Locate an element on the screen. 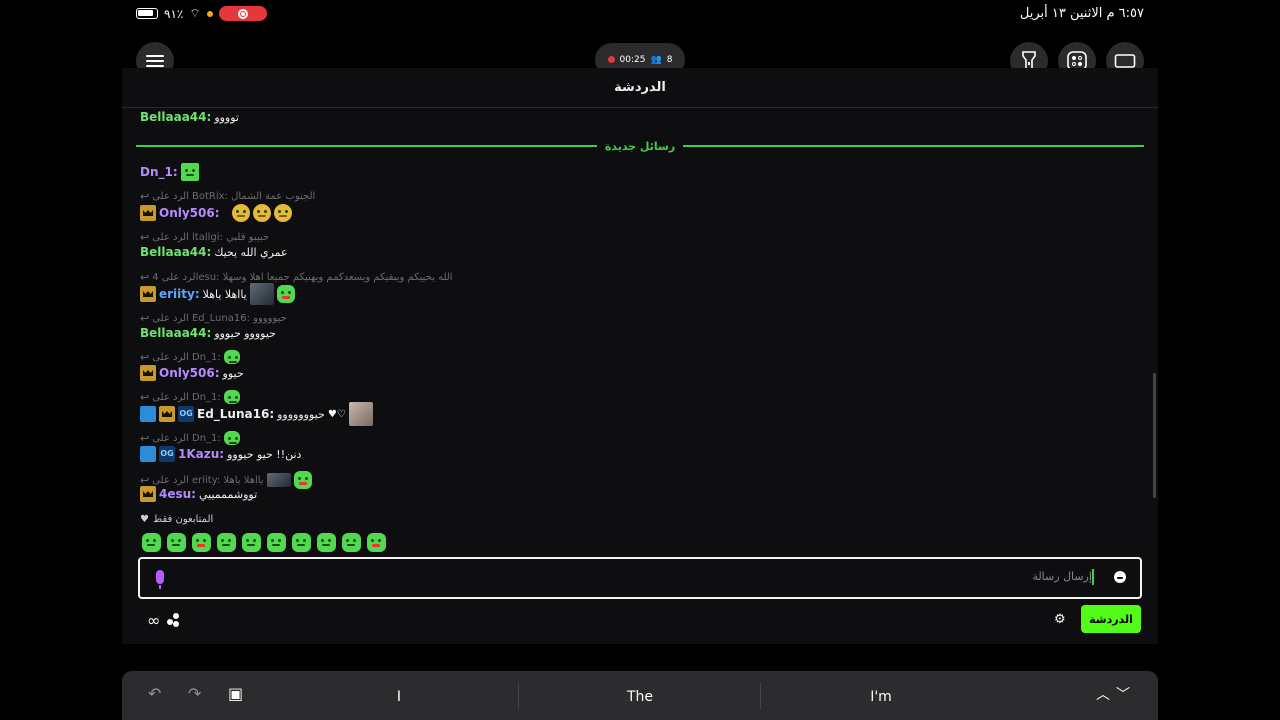 The height and width of the screenshot is (720, 1280). reply-text: الرد على BotRix: الجنوب عمة الشمال is located at coordinates (234, 196).